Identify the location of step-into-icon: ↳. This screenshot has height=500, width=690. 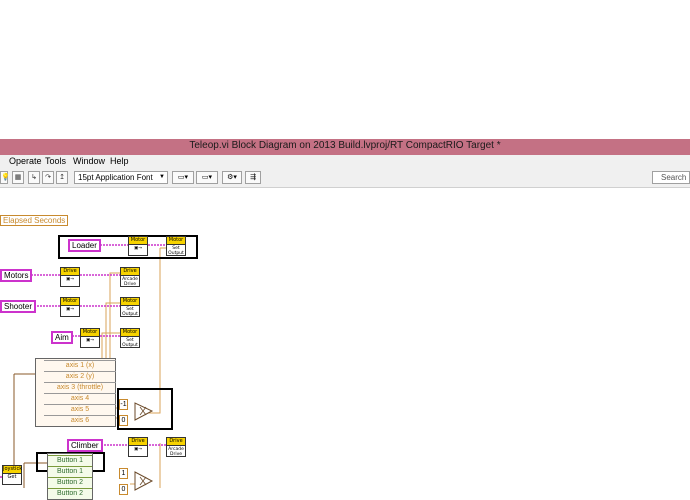
(34, 177).